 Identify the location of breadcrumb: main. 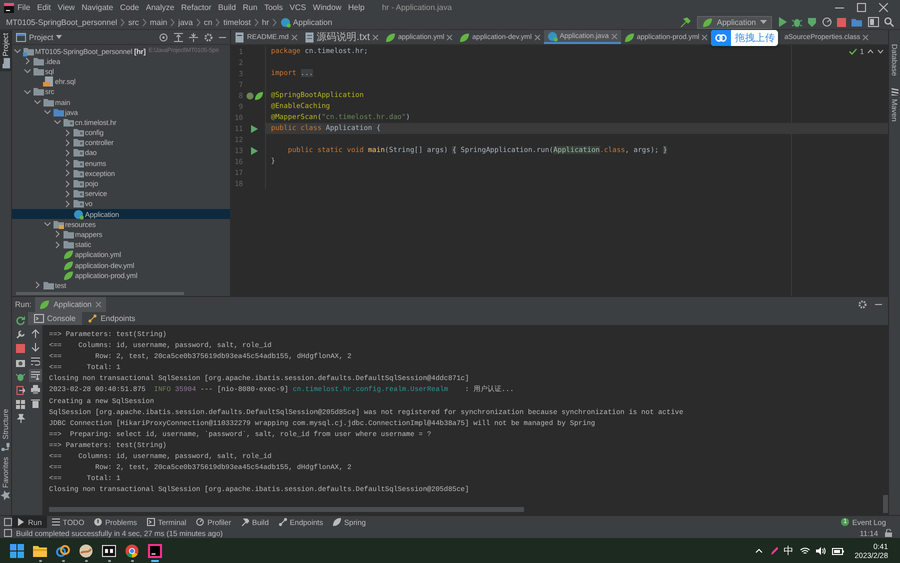
(159, 22).